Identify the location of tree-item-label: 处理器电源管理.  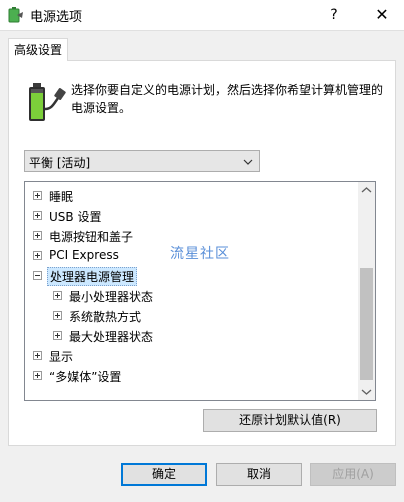
(92, 276).